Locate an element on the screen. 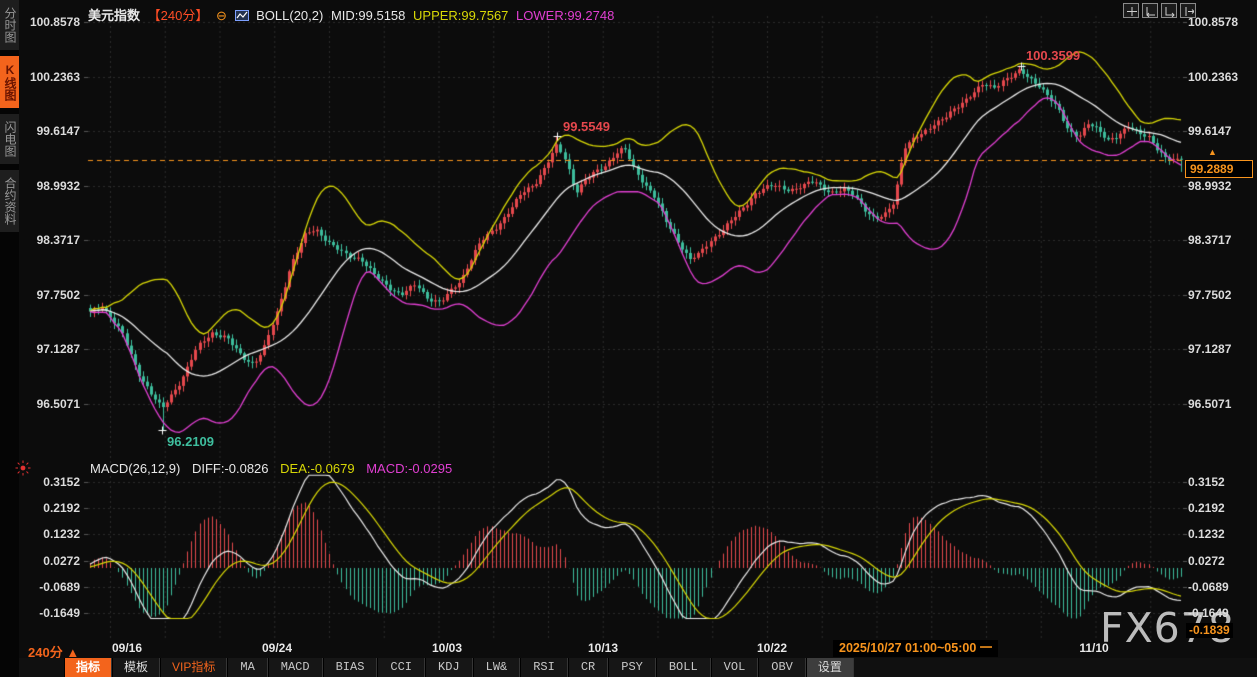 This screenshot has width=1257, height=677. toolbar-button-VIP指标: VIP指标 is located at coordinates (194, 667).